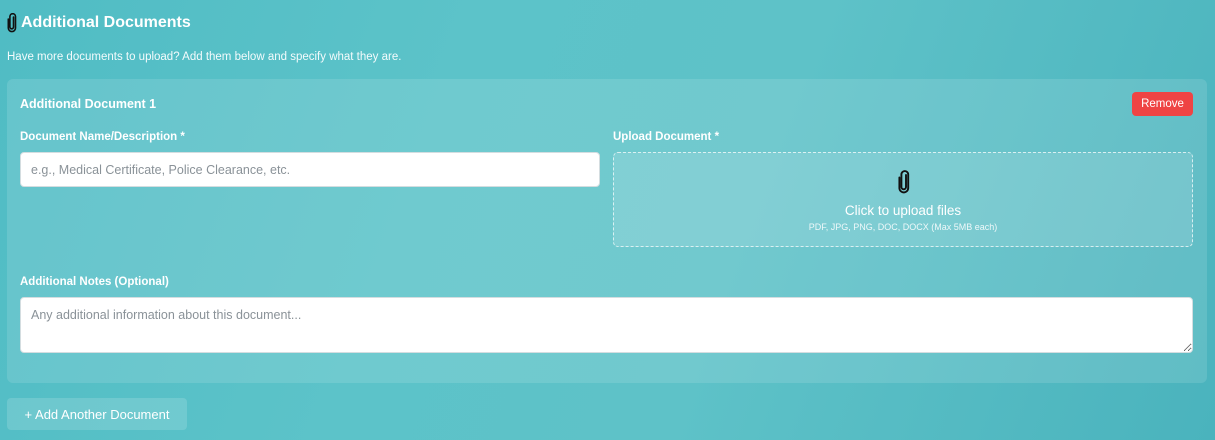 The image size is (1215, 440). I want to click on section-header: Additional Documents, so click(99, 23).